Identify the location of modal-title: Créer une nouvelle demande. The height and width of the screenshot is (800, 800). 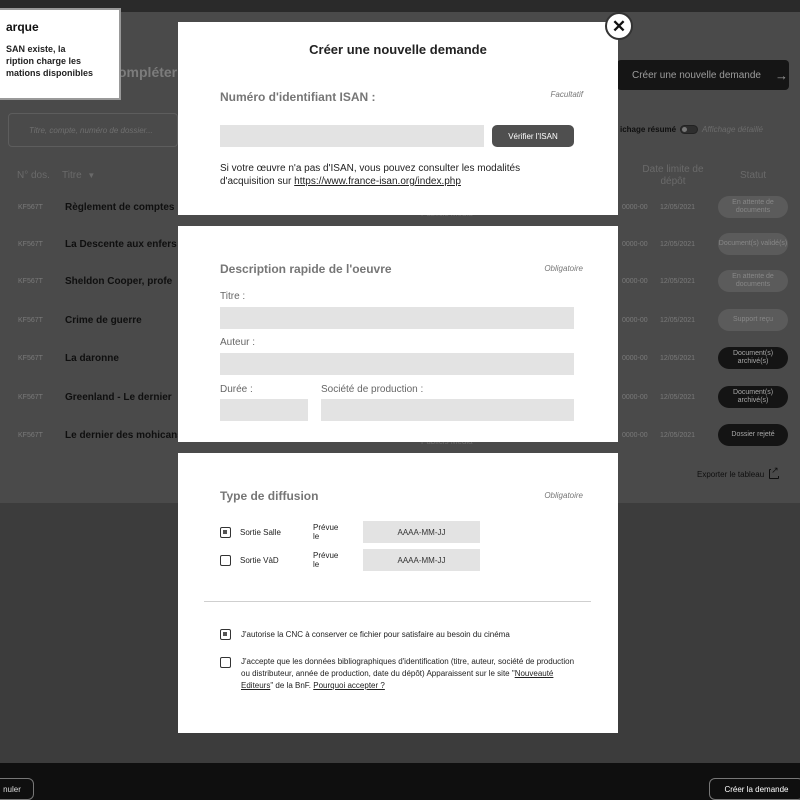
(398, 49).